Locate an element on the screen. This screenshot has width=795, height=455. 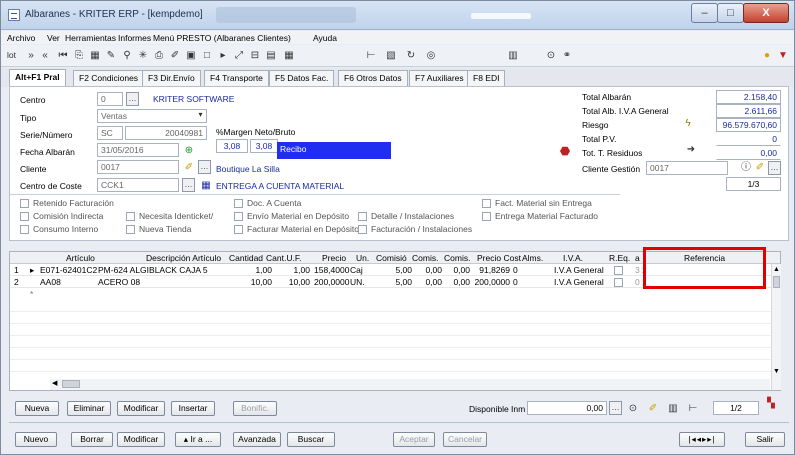
menu-archivo: Archivo is located at coordinates (21, 38).